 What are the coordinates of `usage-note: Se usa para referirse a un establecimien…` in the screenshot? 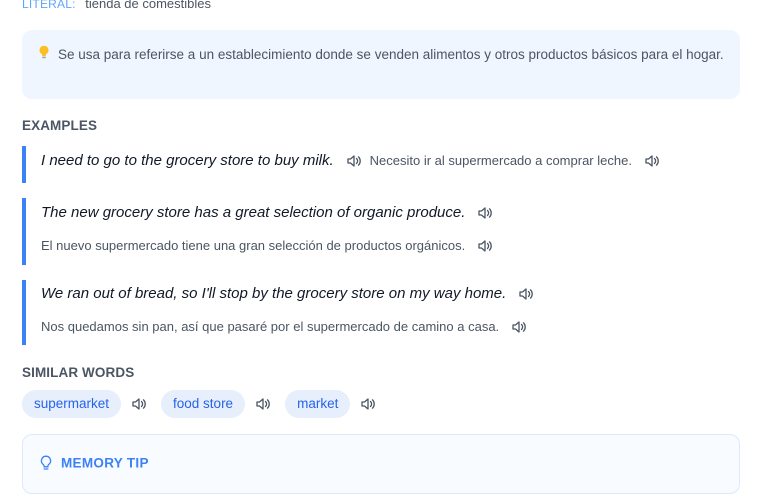 It's located at (381, 64).